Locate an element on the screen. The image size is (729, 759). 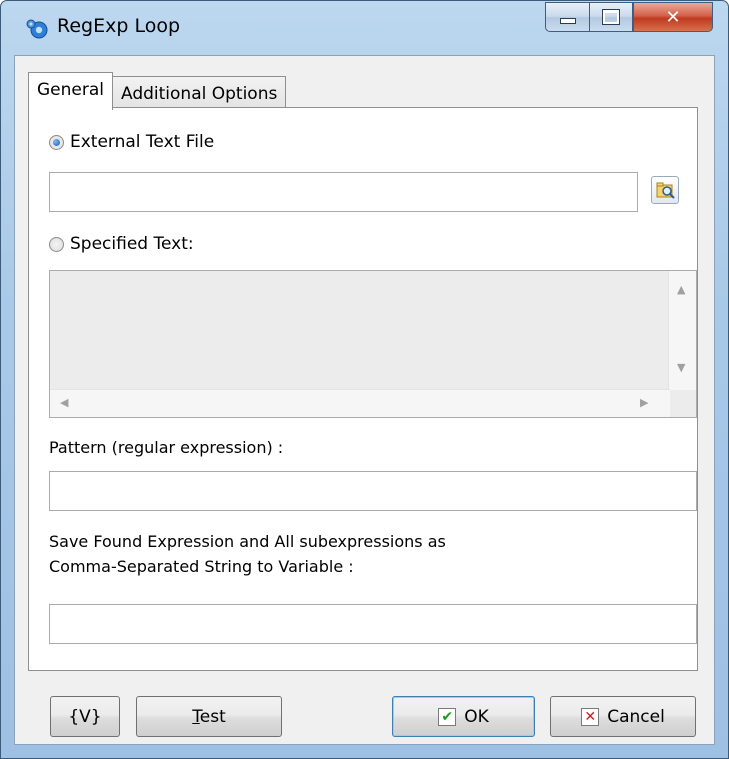
external-file-field is located at coordinates (343, 192).